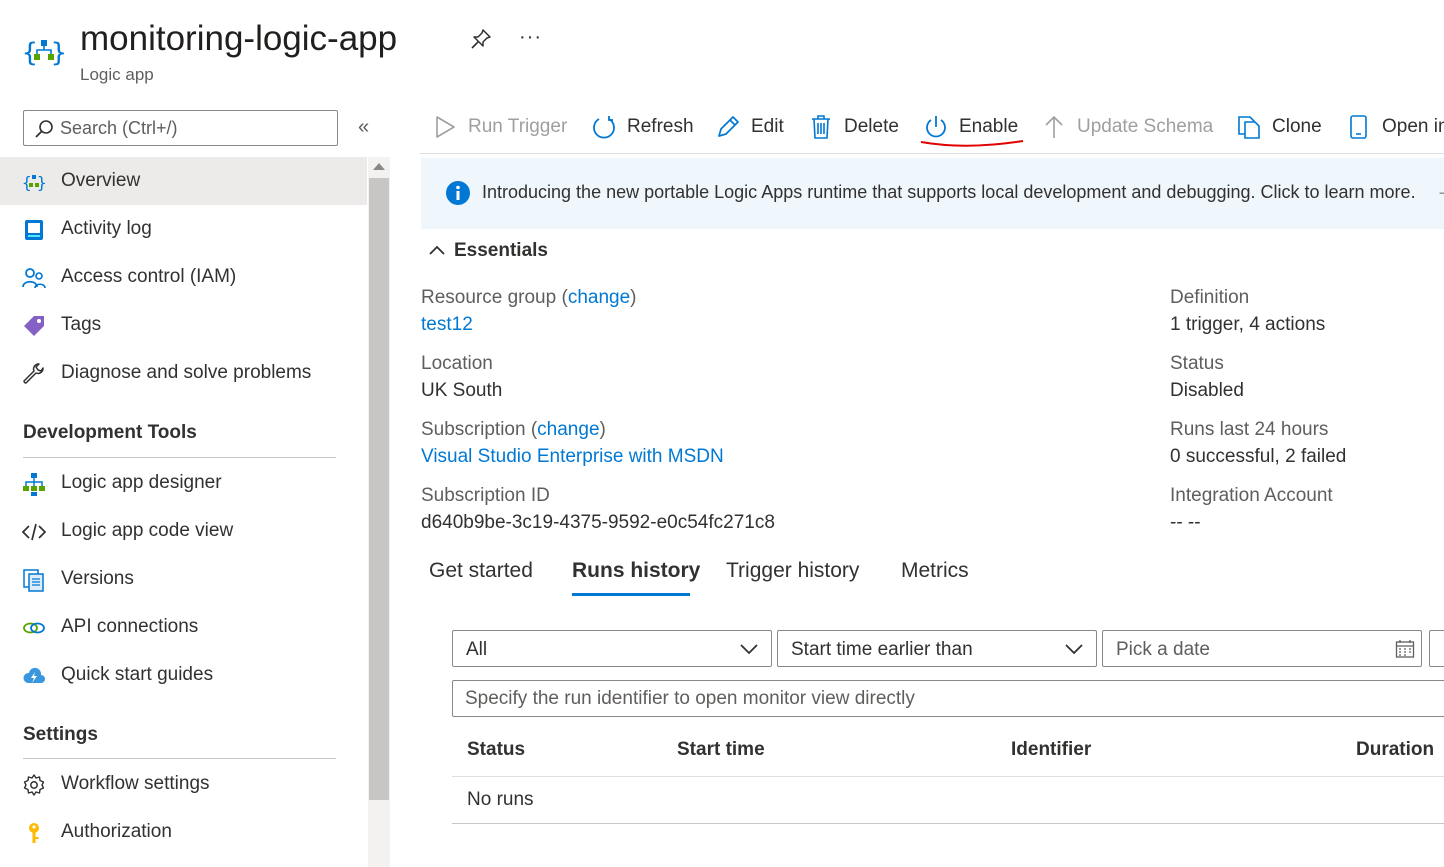 The image size is (1444, 867). I want to click on versions-icon, so click(34, 580).